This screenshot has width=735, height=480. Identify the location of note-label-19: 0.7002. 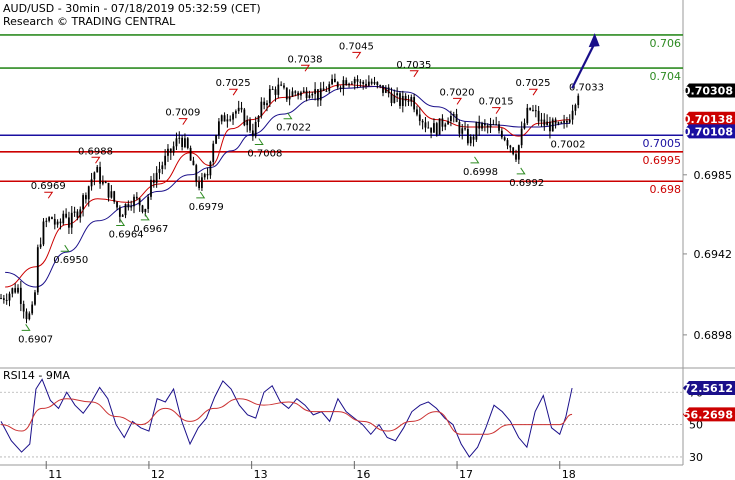
(567, 145).